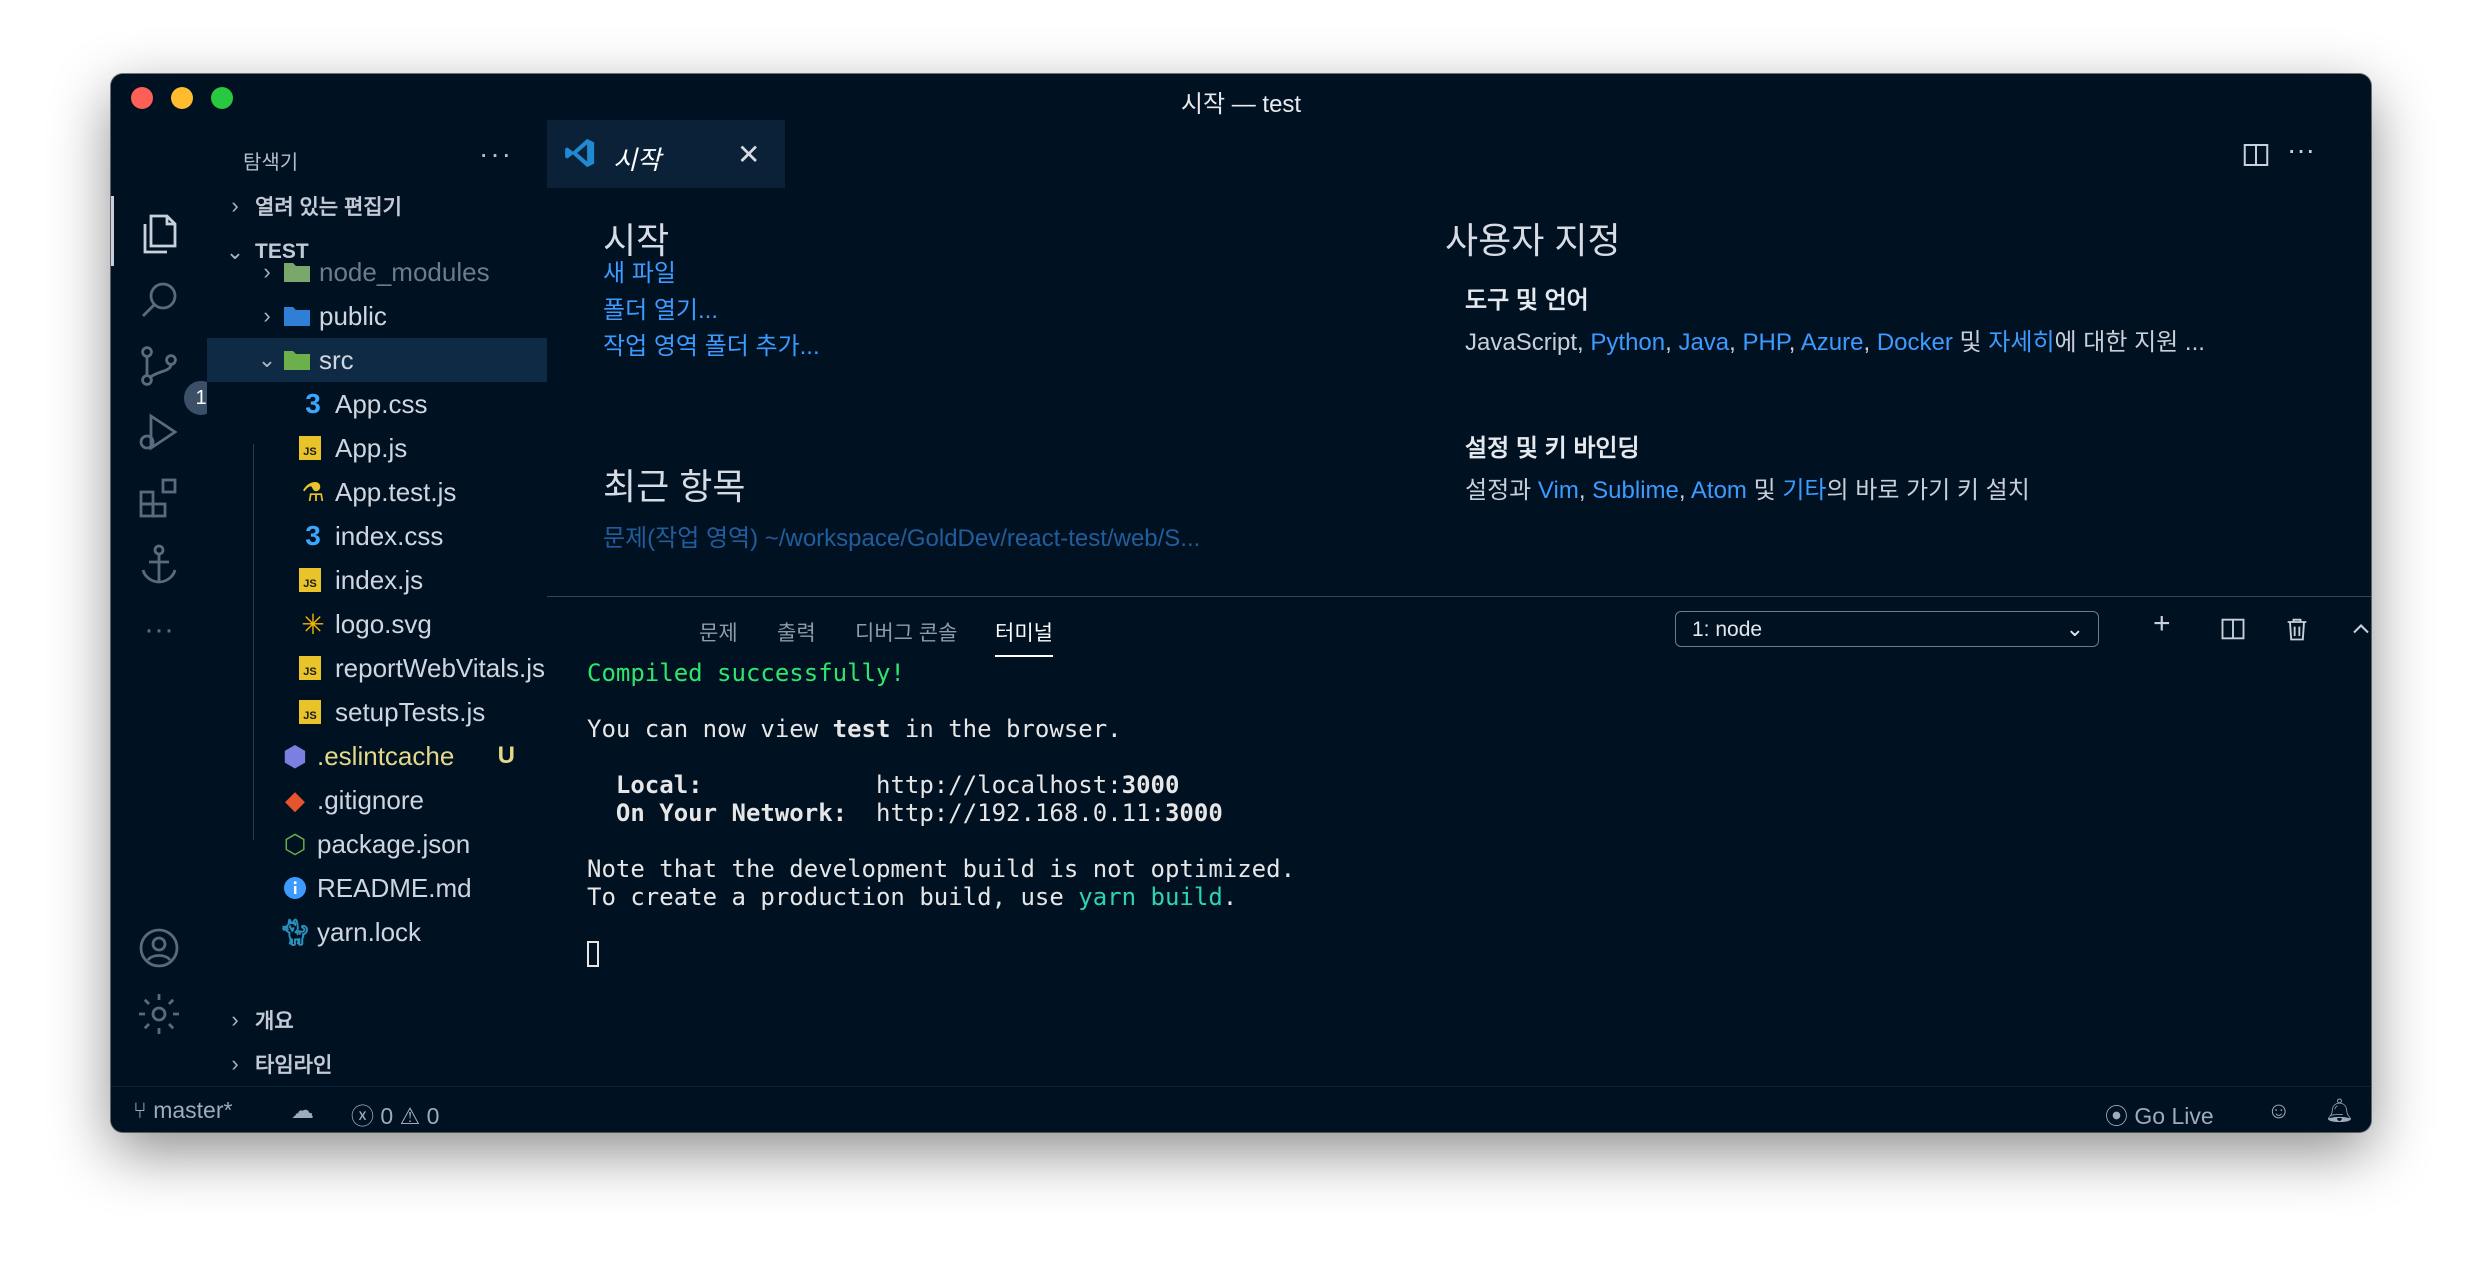 The image size is (2482, 1280). What do you see at coordinates (394, 887) in the screenshot?
I see `tree-item-label: README.md` at bounding box center [394, 887].